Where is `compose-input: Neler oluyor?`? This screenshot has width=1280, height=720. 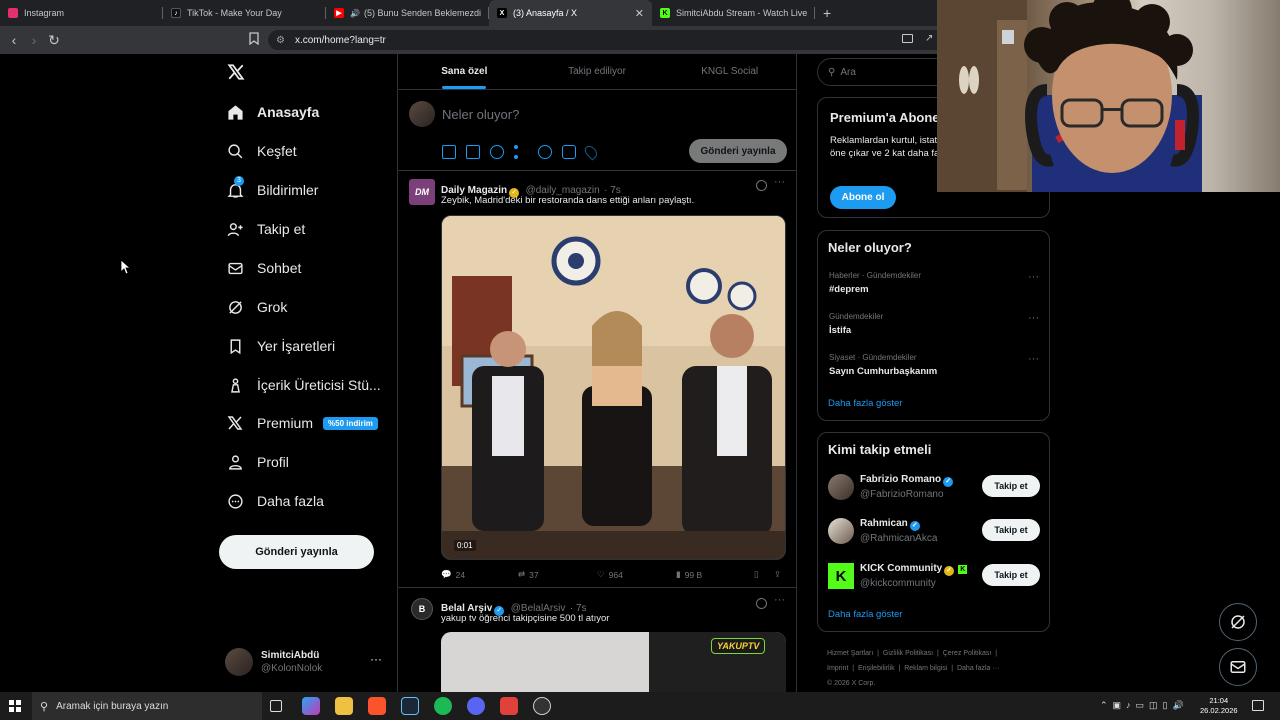
compose-input: Neler oluyor? is located at coordinates (480, 114).